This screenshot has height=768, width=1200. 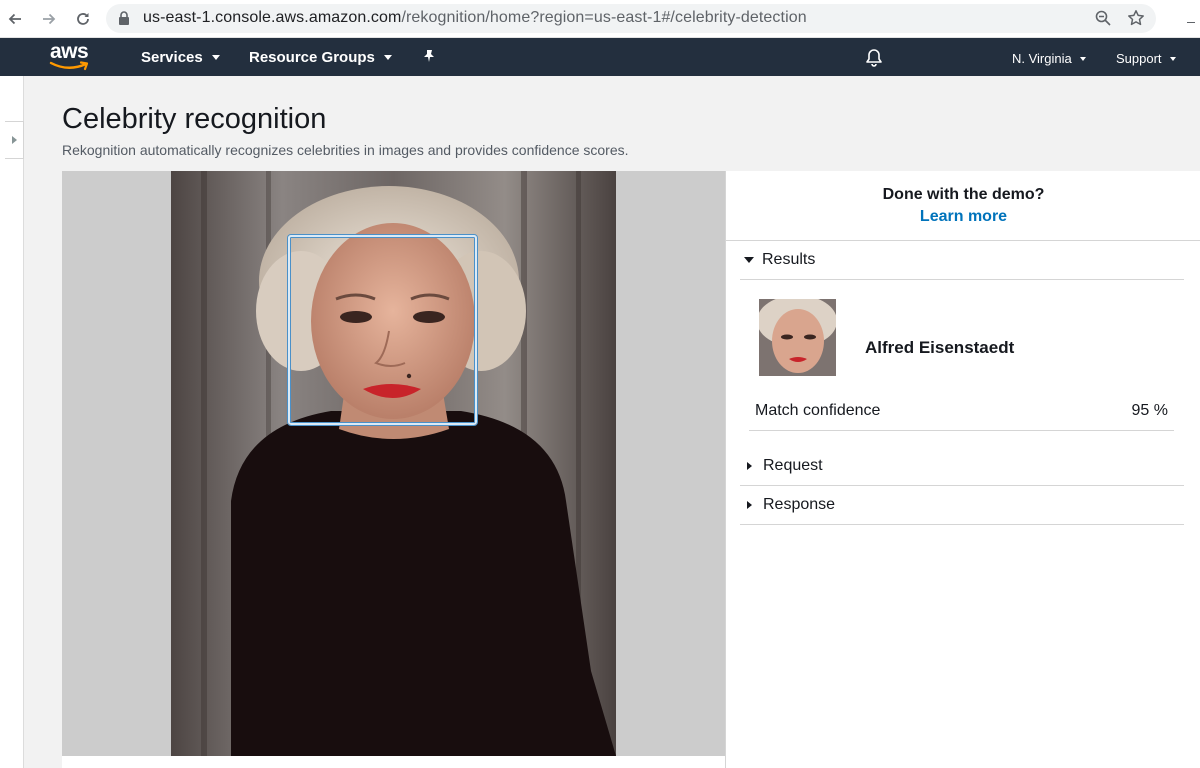 I want to click on demo-question: Done with the demo?, so click(x=963, y=194).